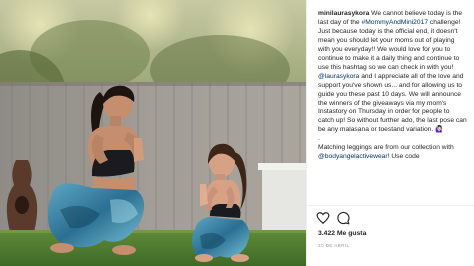 The image size is (474, 266). I want to click on post-date: 30 DE ABRIL, so click(334, 245).